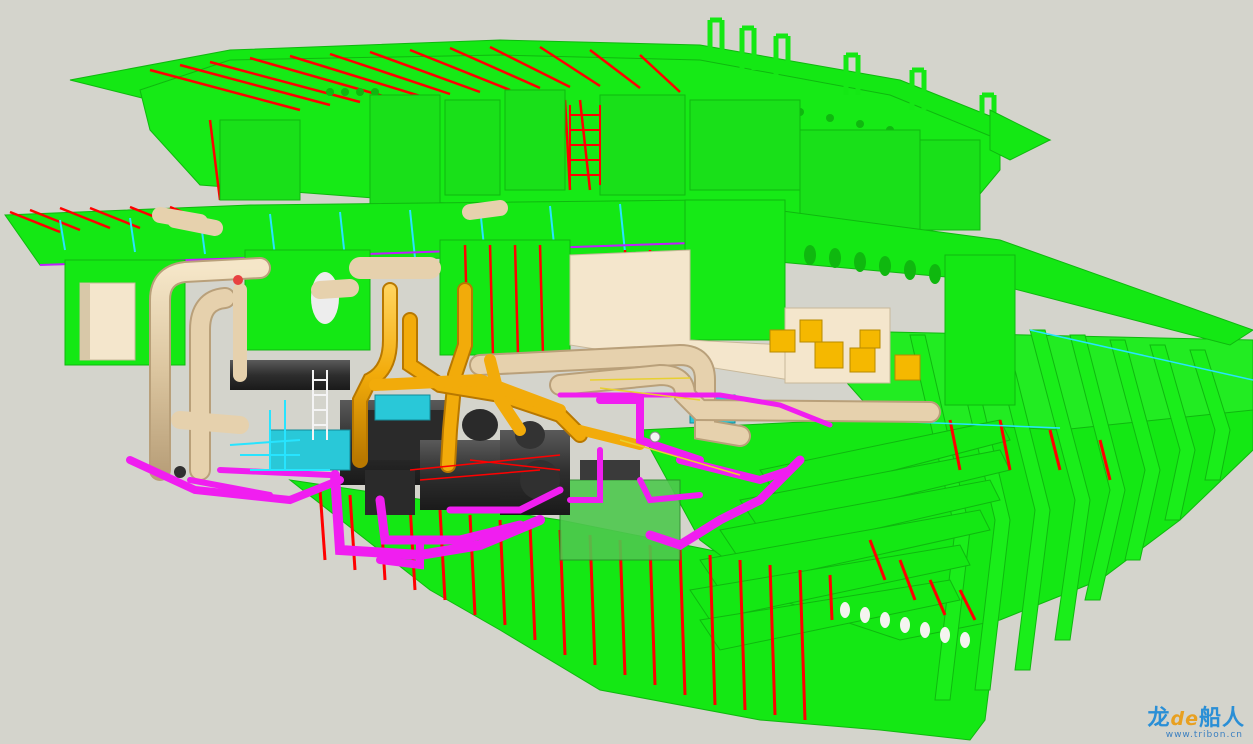 The width and height of the screenshot is (1253, 744). Describe the element at coordinates (1204, 735) in the screenshot. I see `watermark-url: www.tribon.cn` at that location.